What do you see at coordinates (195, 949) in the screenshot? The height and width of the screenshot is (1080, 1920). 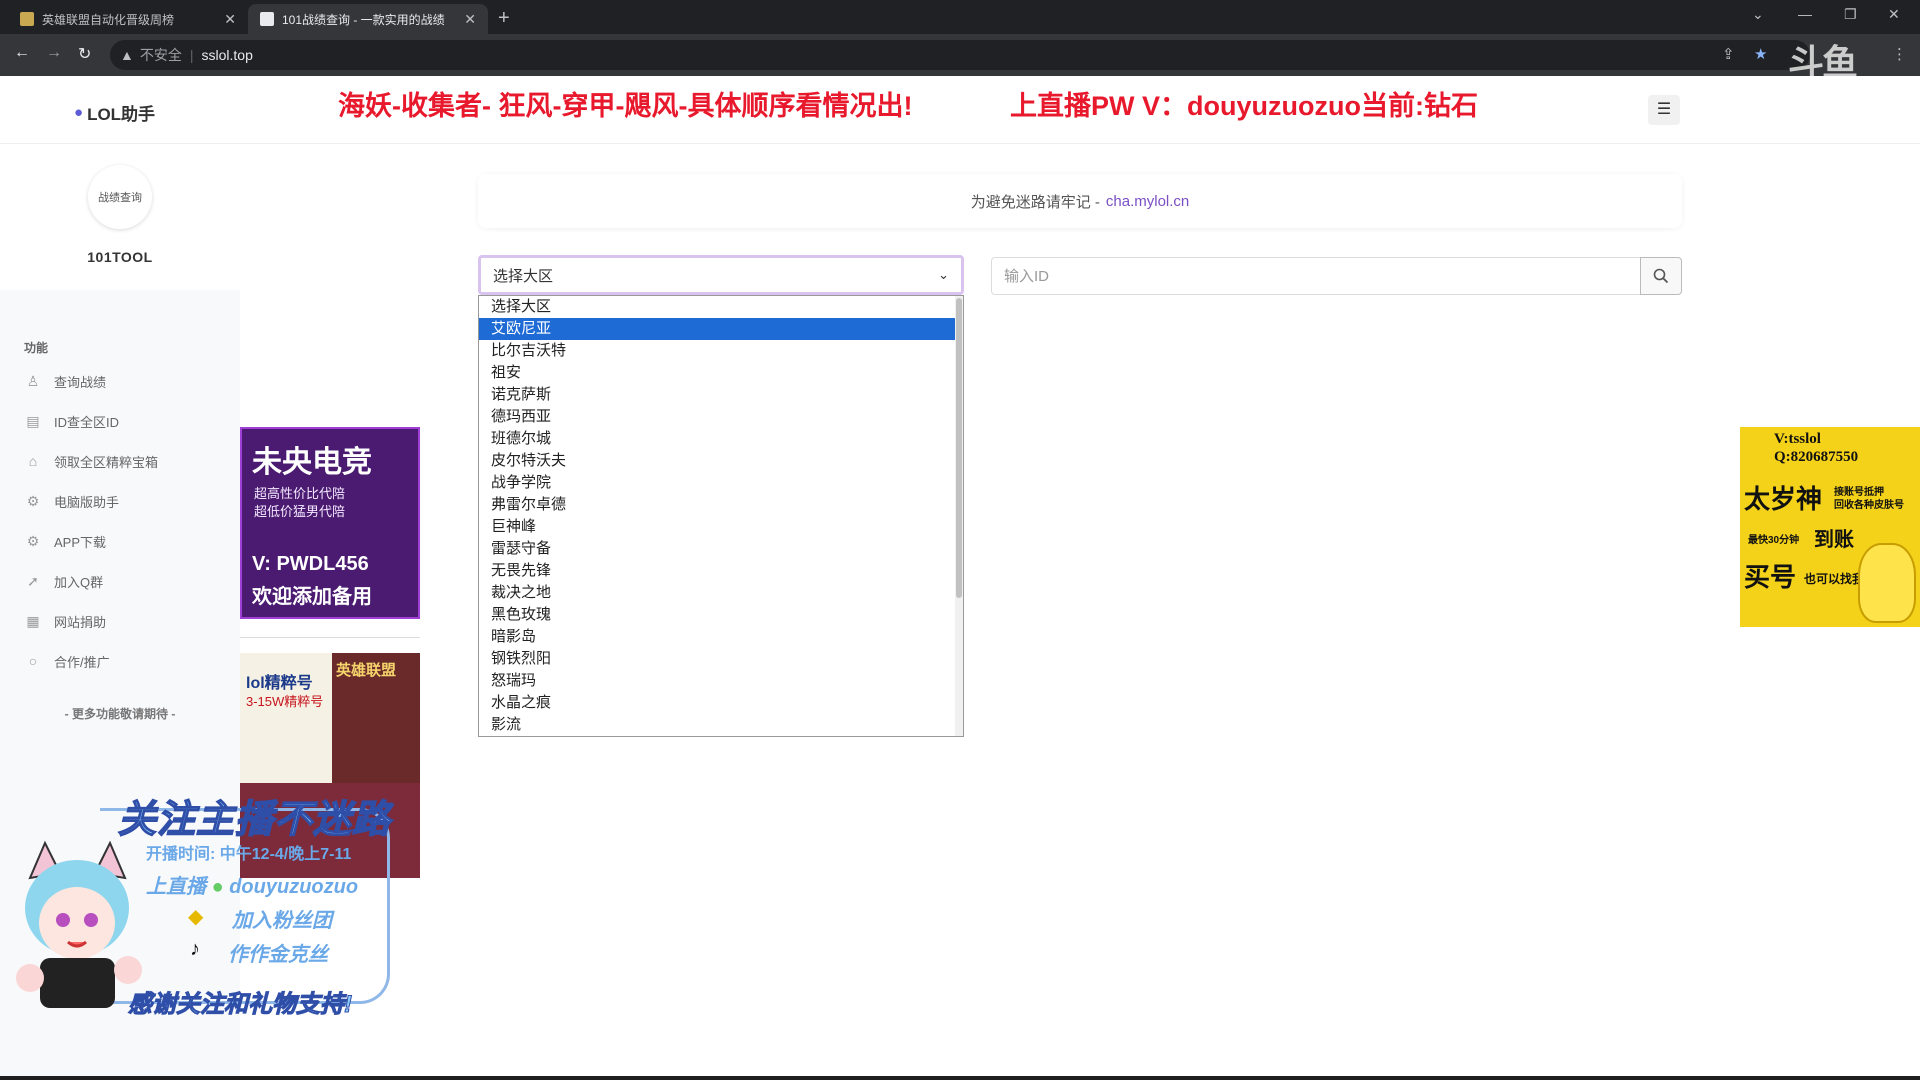 I see `tiktok-icon: ♪` at bounding box center [195, 949].